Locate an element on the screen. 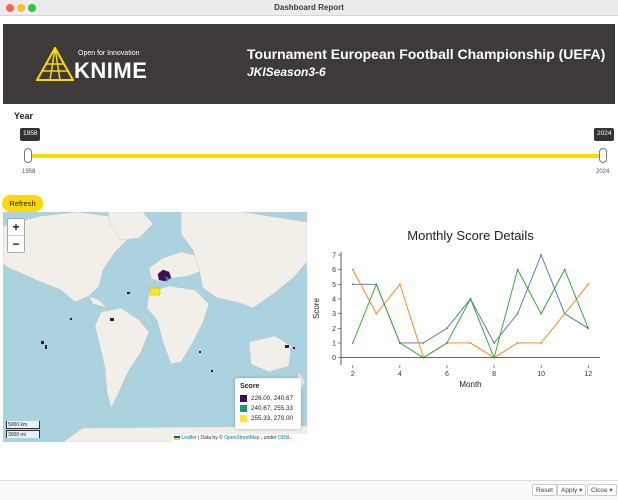  title-bar: Dashboard Report is located at coordinates (309, 8).